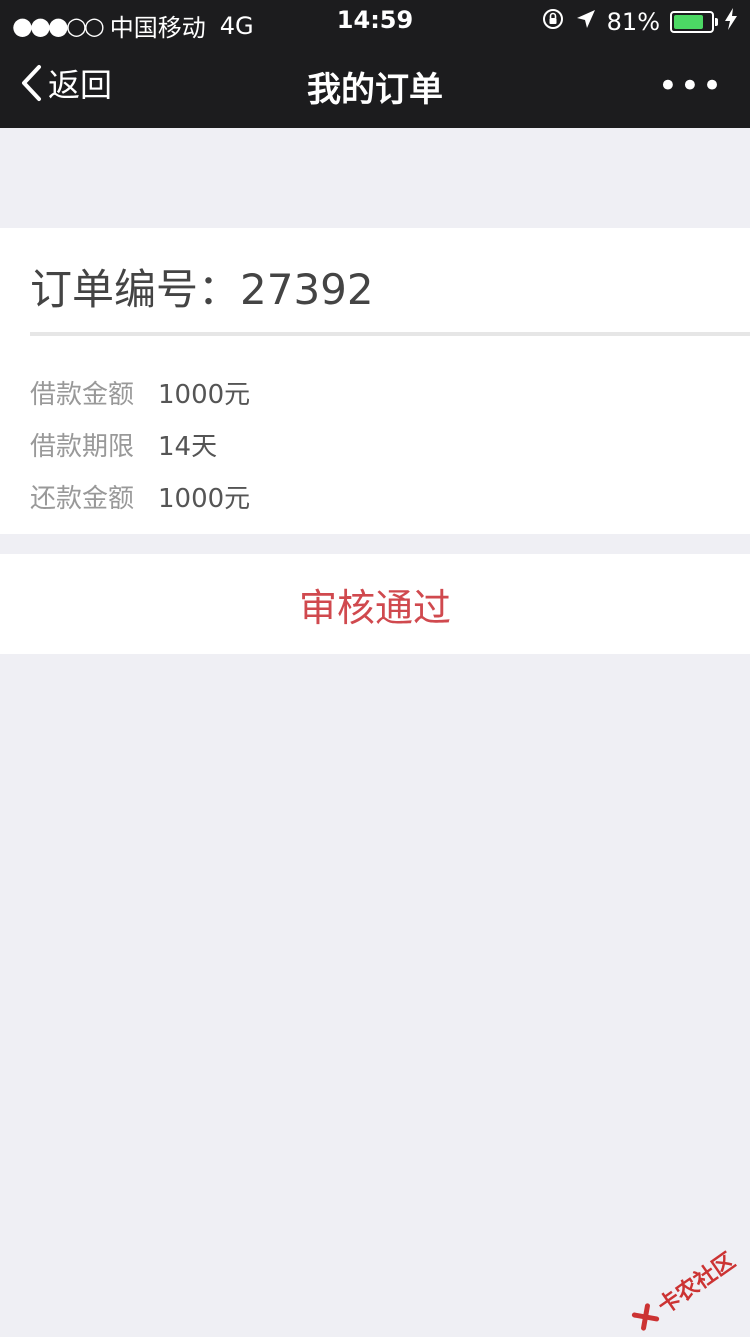 The image size is (750, 1337). Describe the element at coordinates (375, 90) in the screenshot. I see `page-title: 我的订单` at that location.